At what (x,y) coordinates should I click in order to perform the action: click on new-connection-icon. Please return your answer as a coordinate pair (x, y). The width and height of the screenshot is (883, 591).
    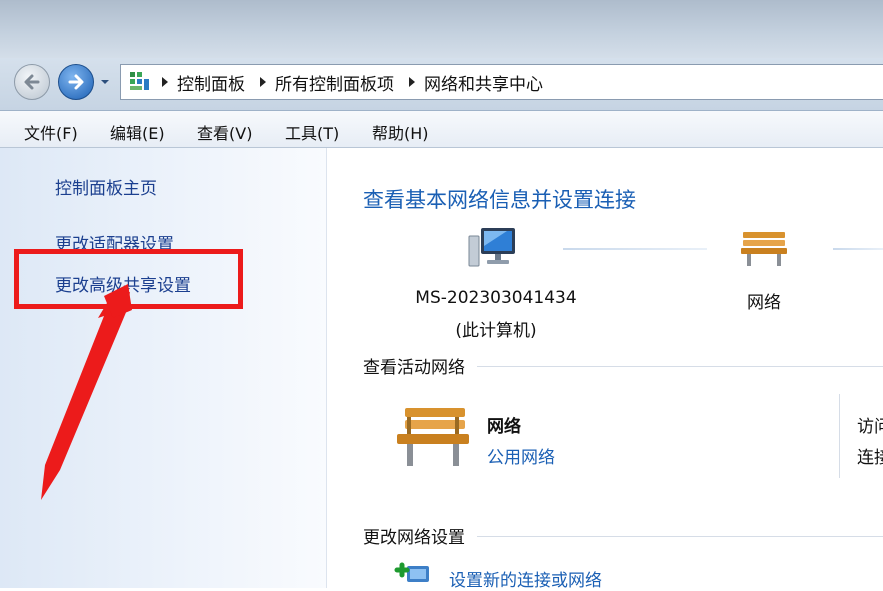
    Looking at the image, I should click on (411, 572).